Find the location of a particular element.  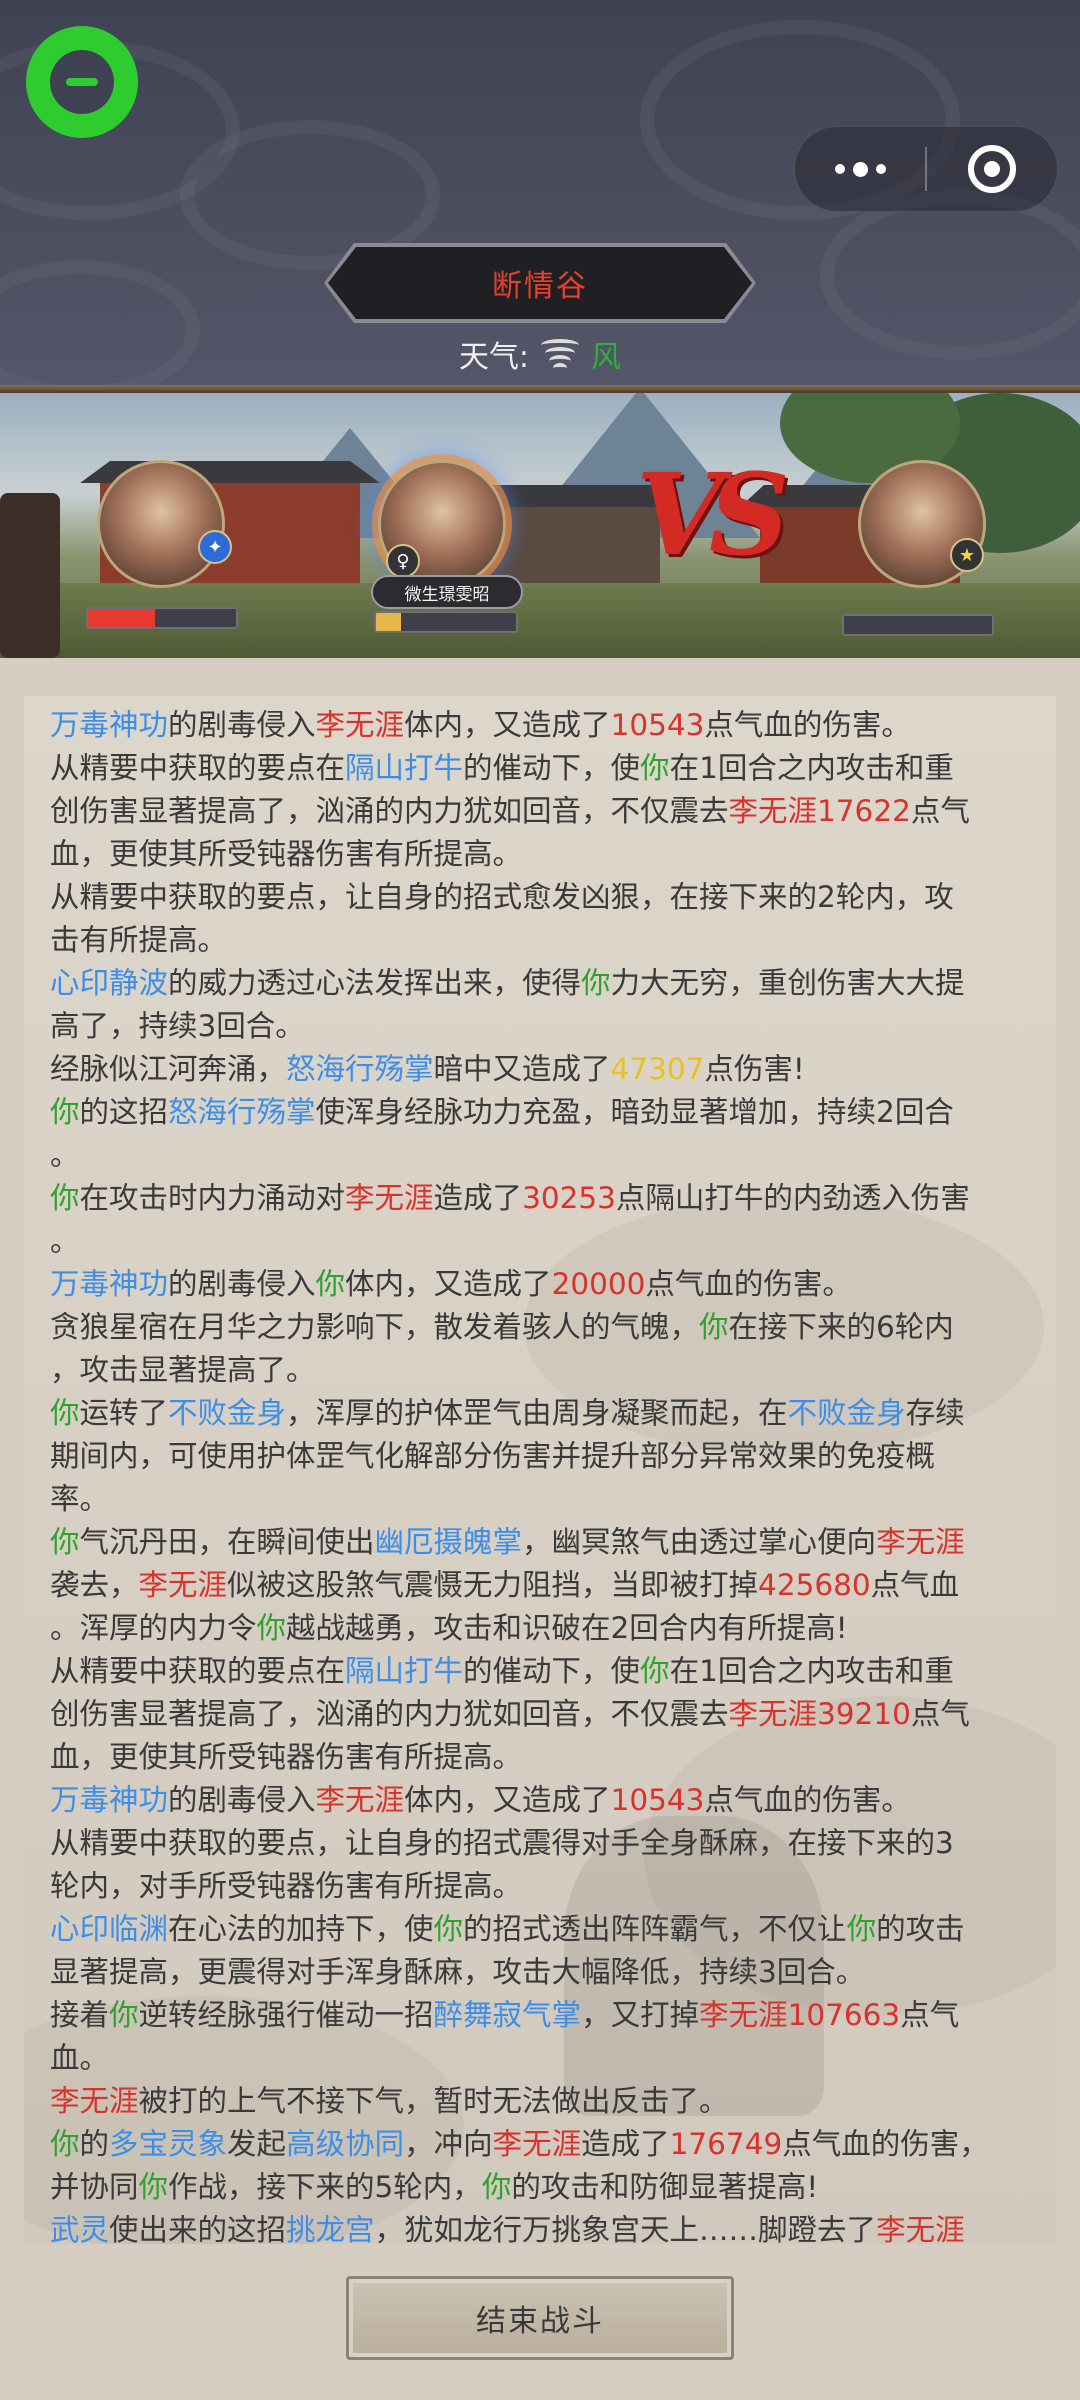

log-line: 万毒神功的剧毒侵入你体内，又造成了20000点气血的伤害。 is located at coordinates (540, 1284).